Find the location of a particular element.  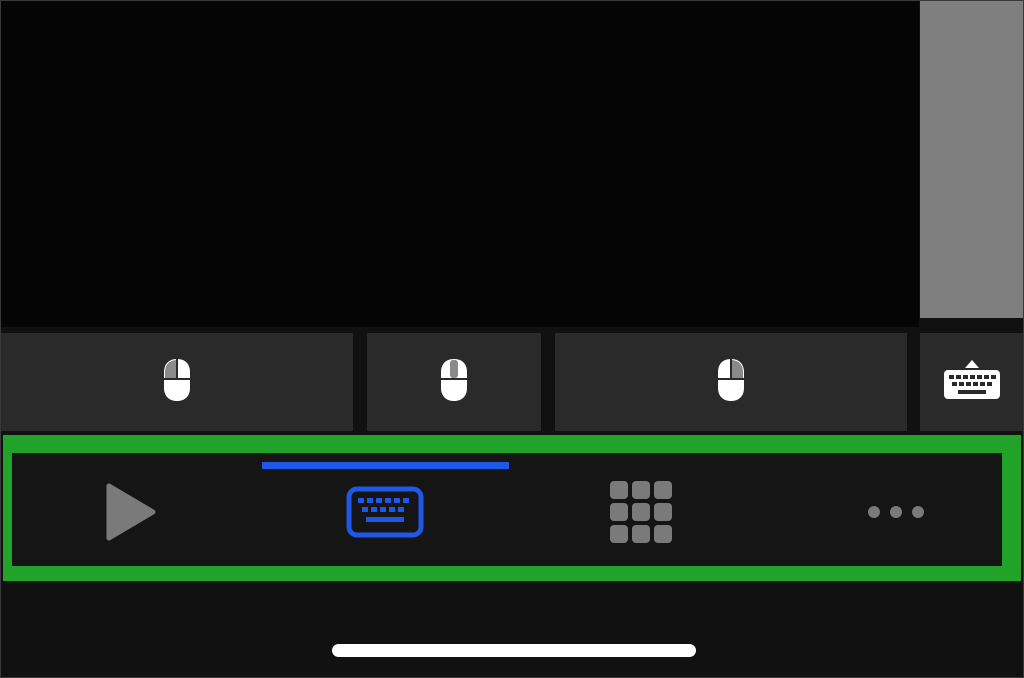

play-icon is located at coordinates (131, 514).